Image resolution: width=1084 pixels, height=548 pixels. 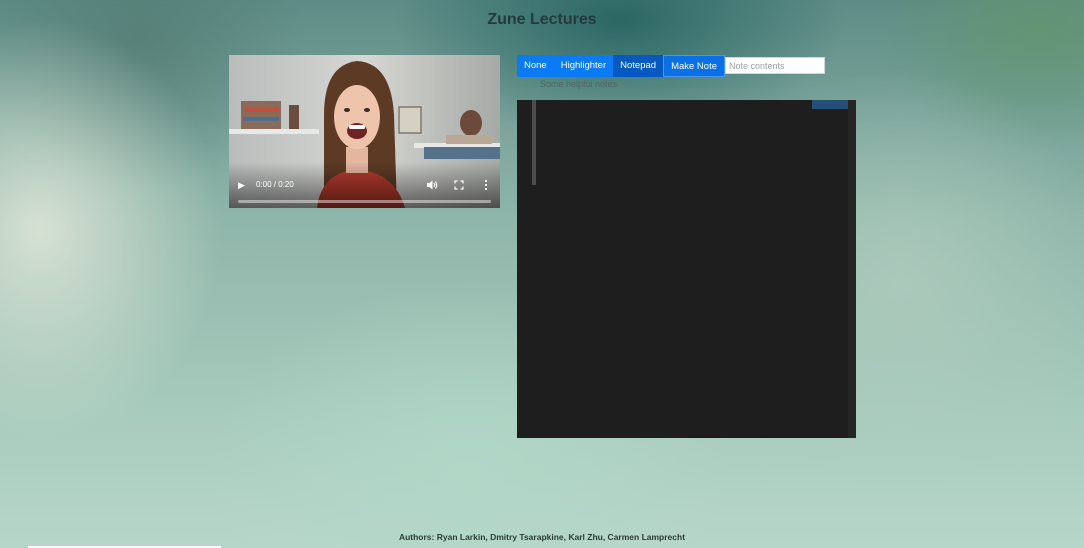 I want to click on video-time-display: 0:00 / 0:20, so click(x=275, y=184).